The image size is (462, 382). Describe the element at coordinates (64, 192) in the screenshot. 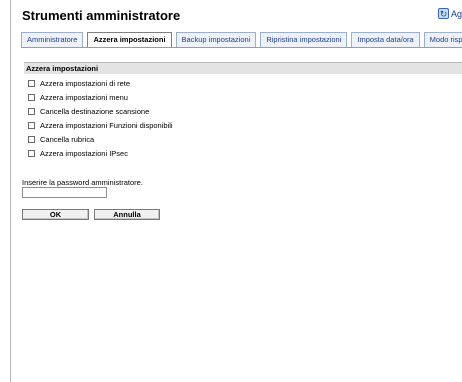

I see `password-field` at that location.